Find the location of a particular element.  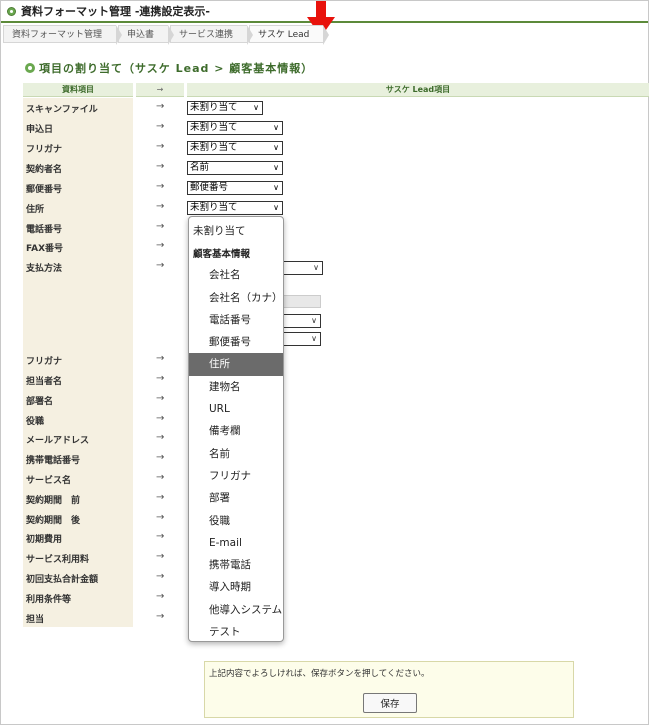

mapping-select: ∨ is located at coordinates (303, 268).